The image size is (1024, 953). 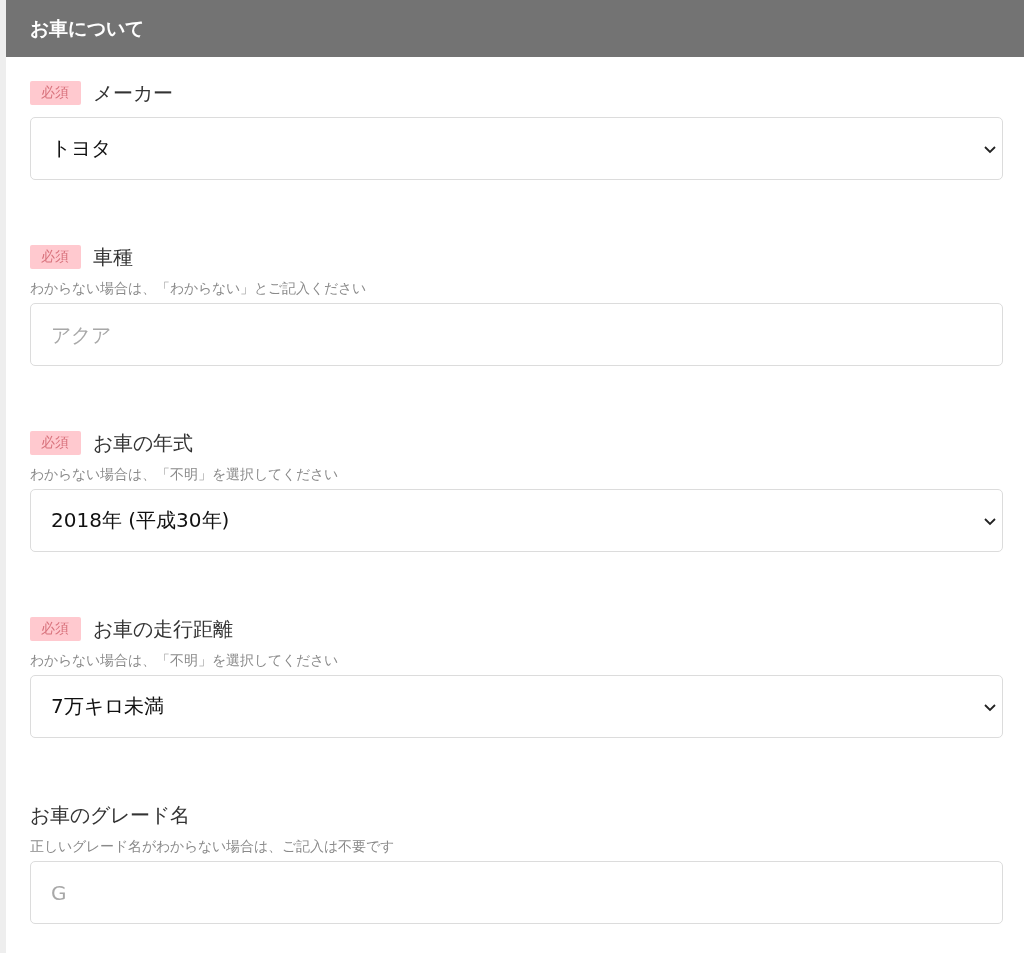 I want to click on text-field: G, so click(x=516, y=892).